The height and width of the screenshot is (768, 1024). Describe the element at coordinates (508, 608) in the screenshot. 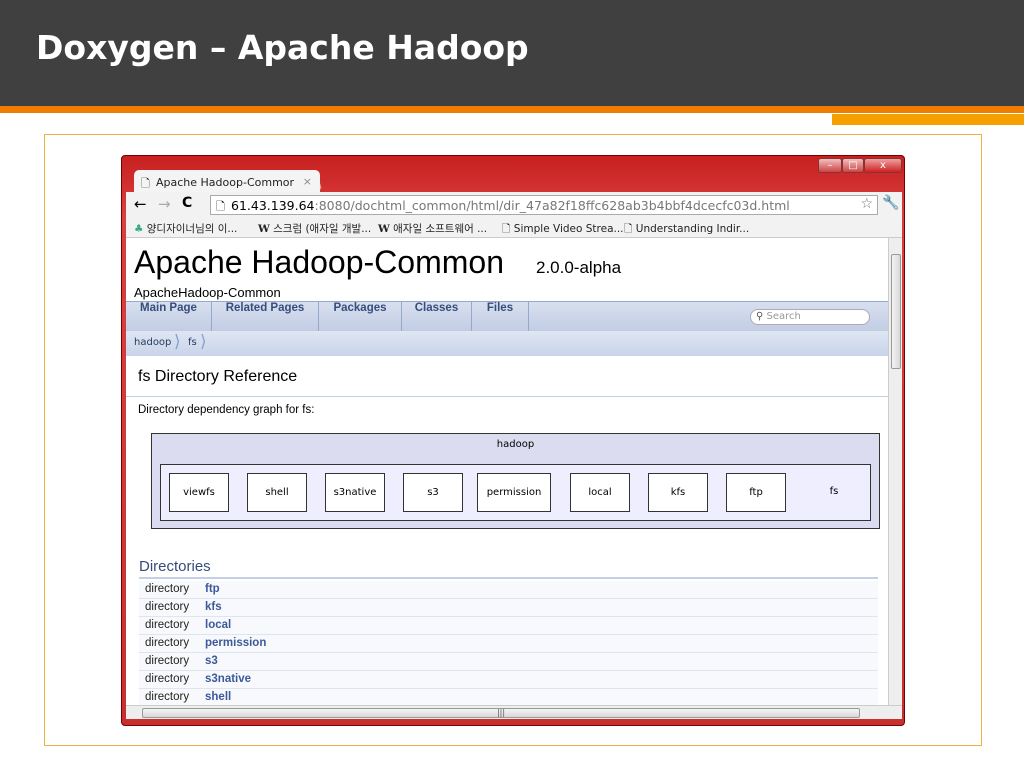

I see `list-item: directory kfs` at that location.